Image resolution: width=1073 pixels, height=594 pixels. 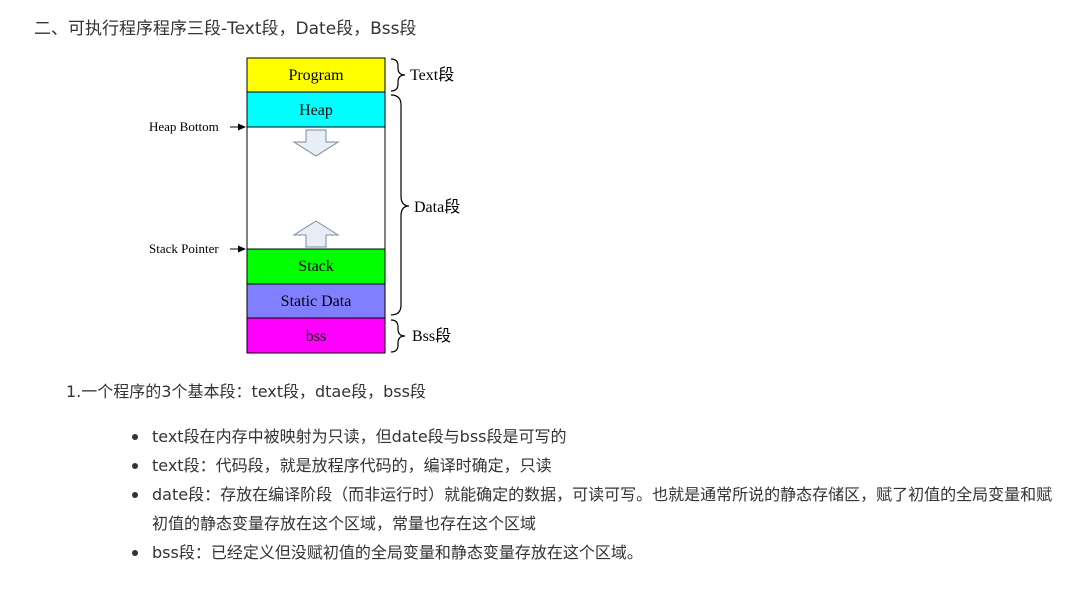 I want to click on list-item: text段：代码段，就是放程序代码的，编译时确定，只读, so click(x=593, y=465).